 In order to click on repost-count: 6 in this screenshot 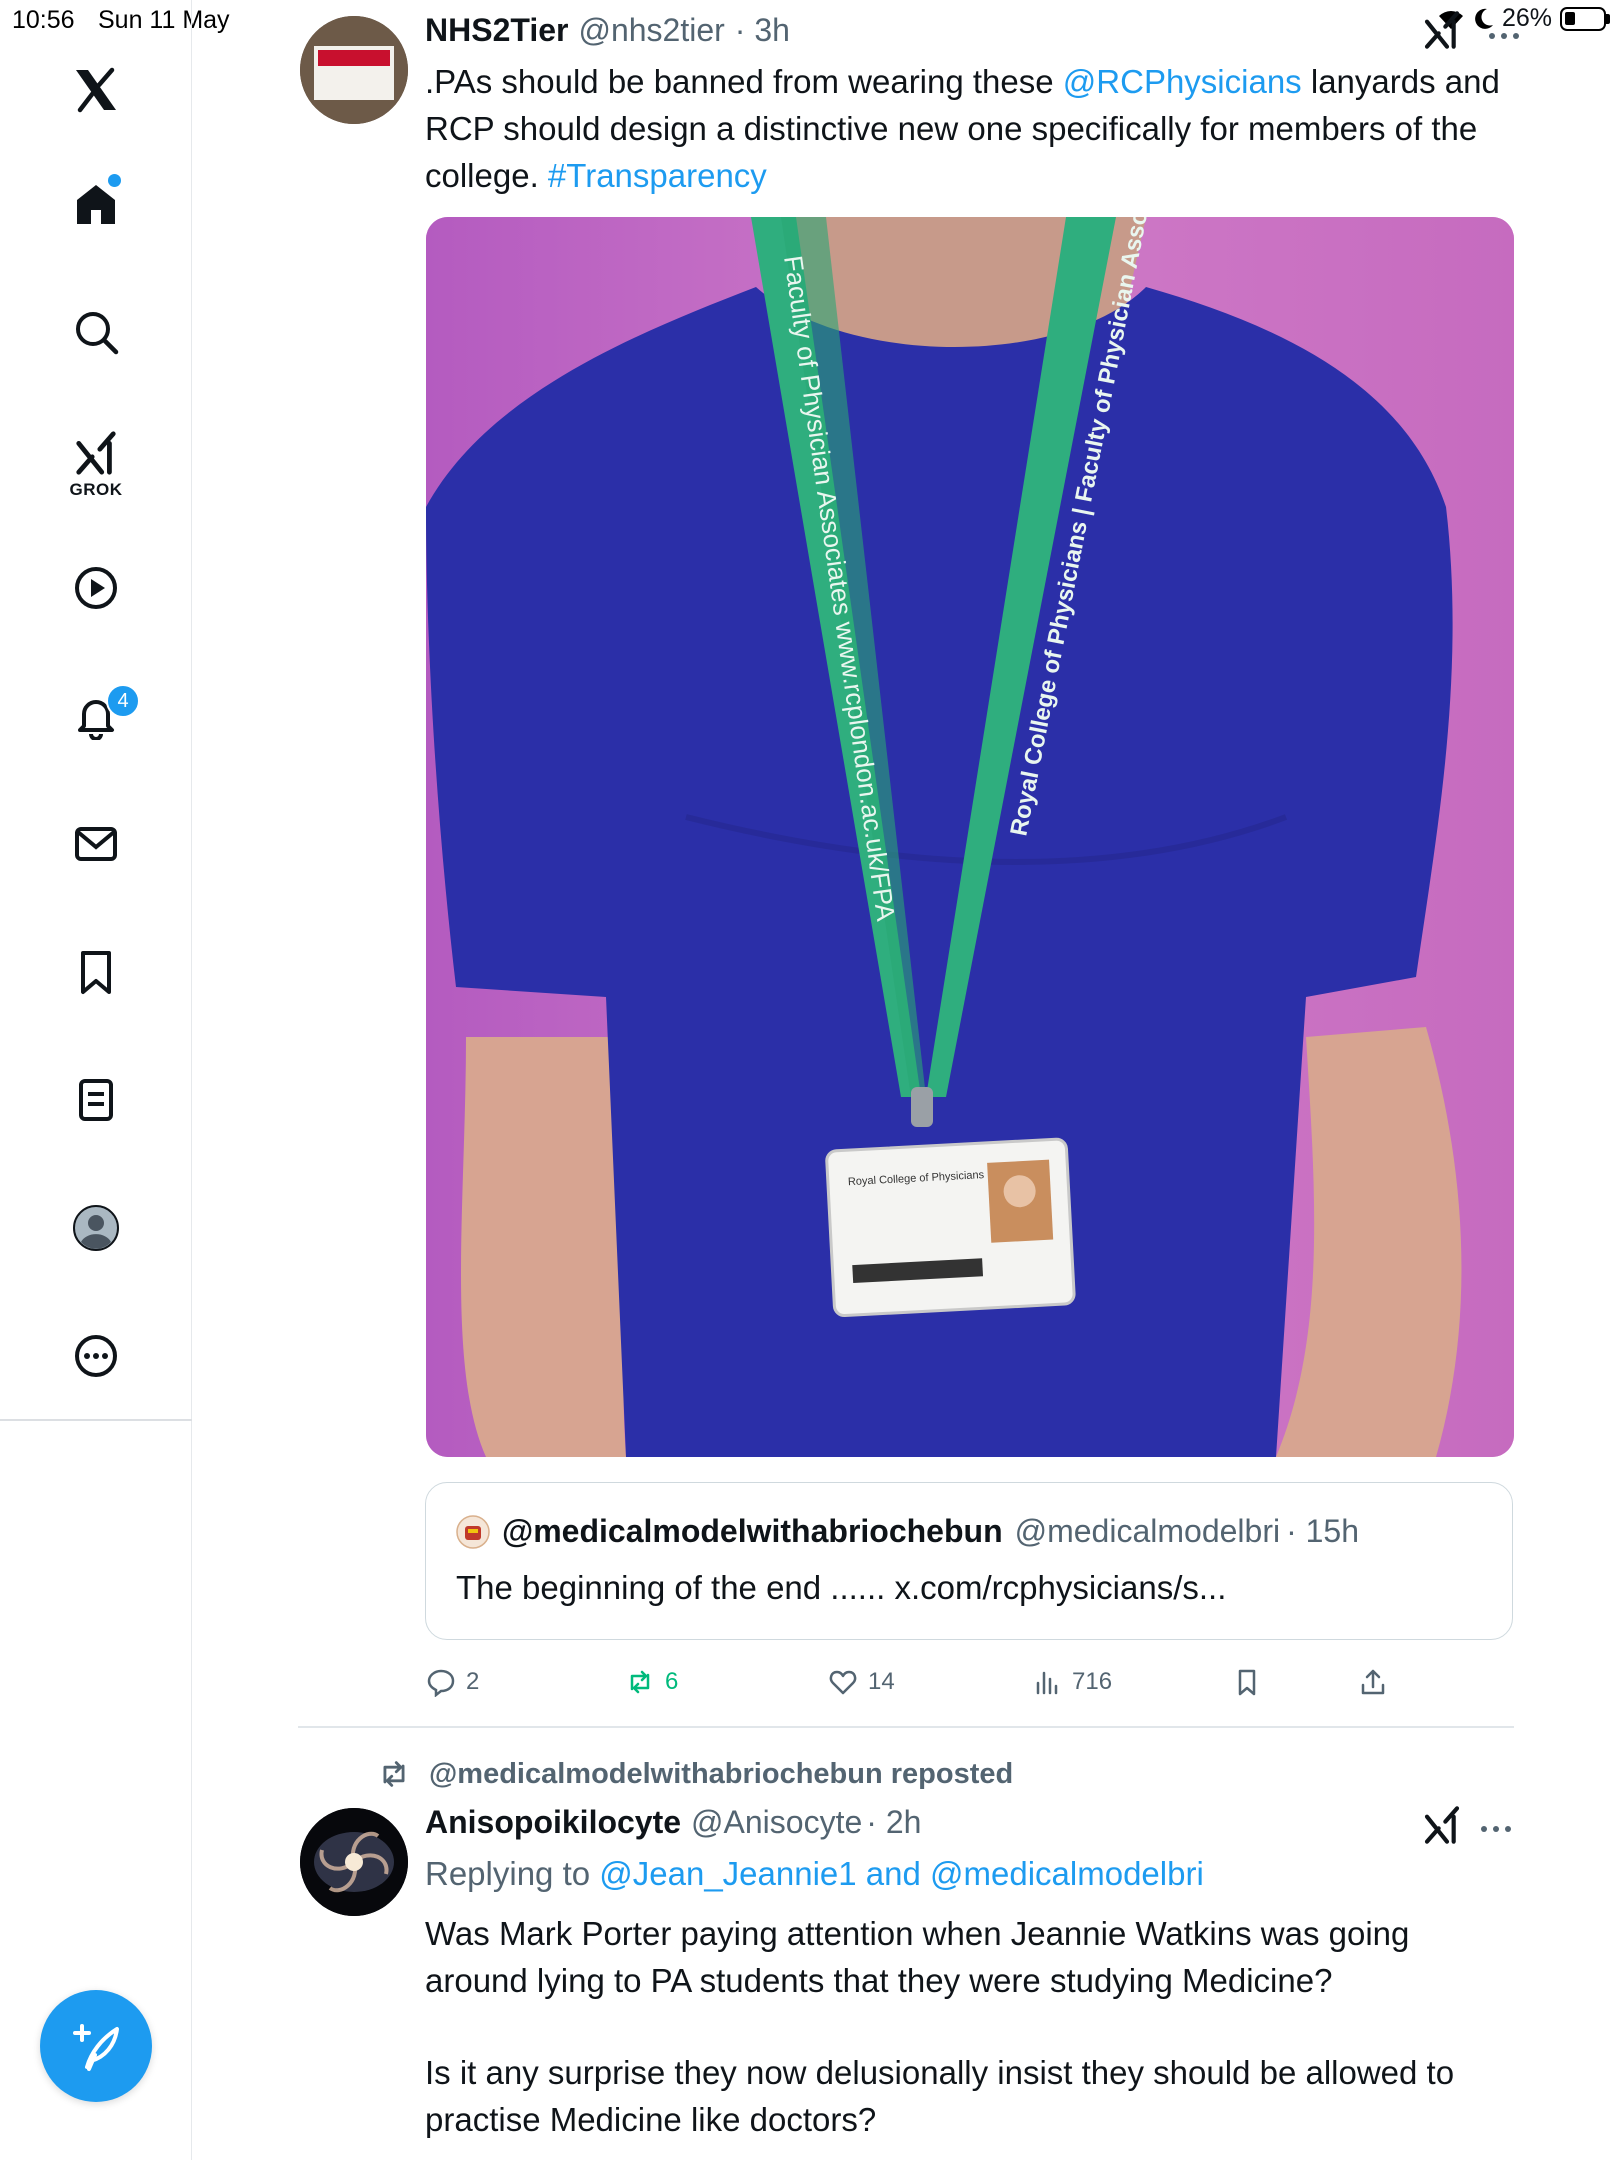, I will do `click(672, 1681)`.